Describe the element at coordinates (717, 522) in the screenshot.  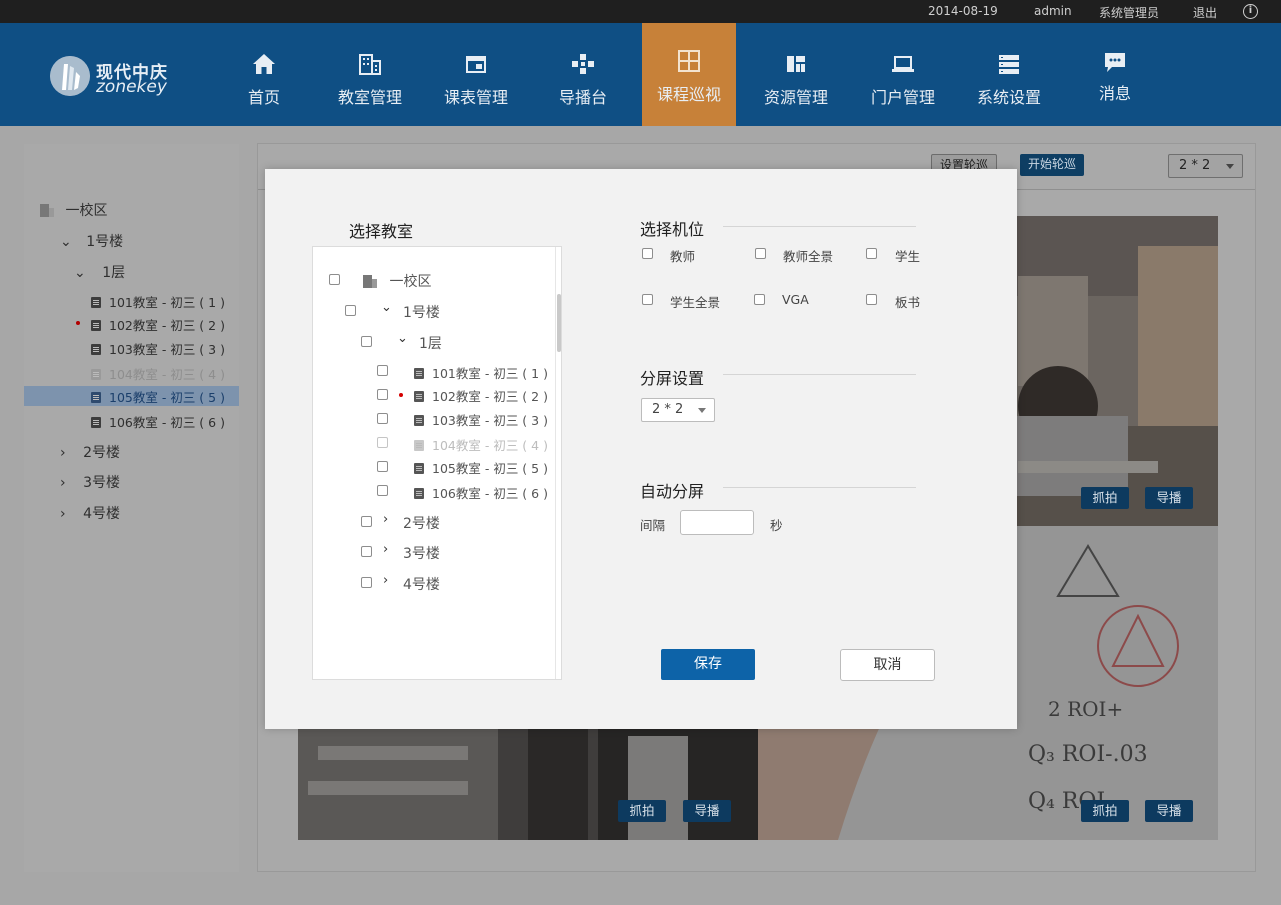
I see `interval-input` at that location.